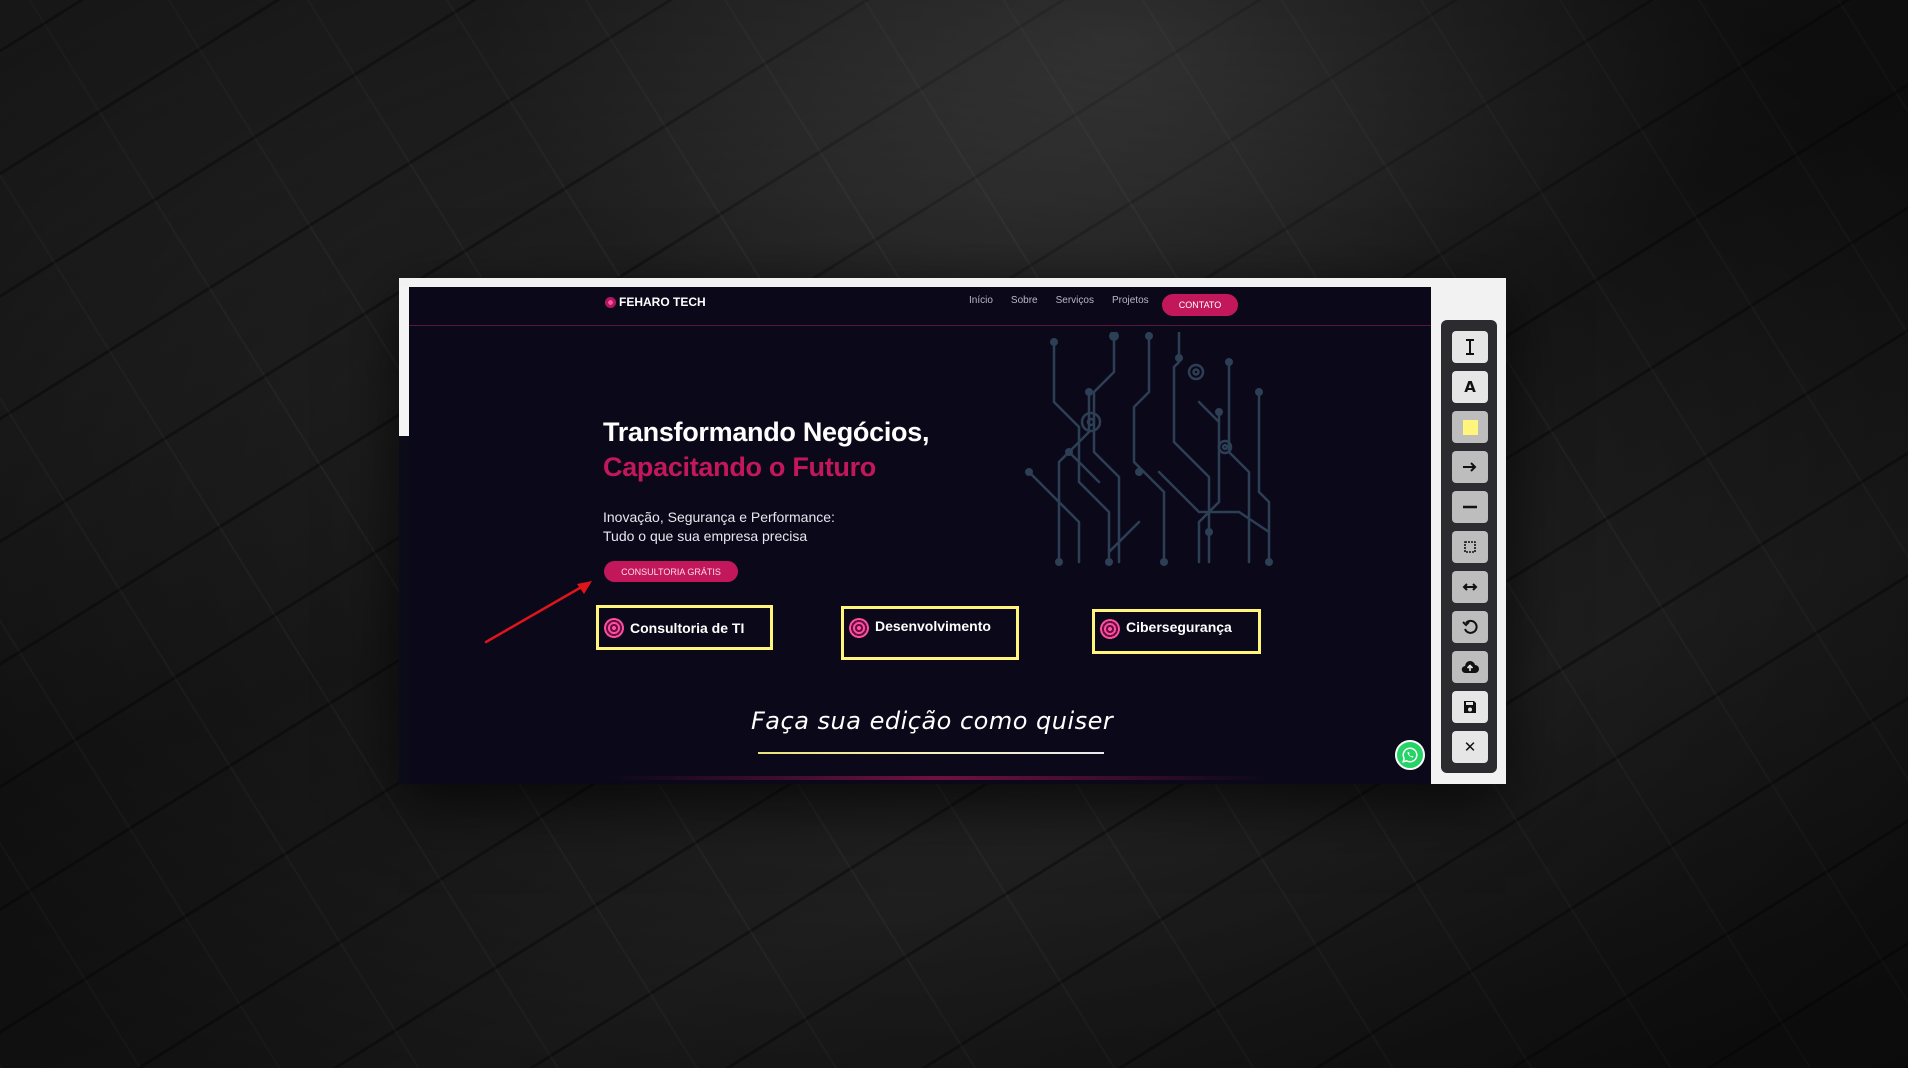 This screenshot has height=1068, width=1908. I want to click on double-arrow-icon, so click(1470, 587).